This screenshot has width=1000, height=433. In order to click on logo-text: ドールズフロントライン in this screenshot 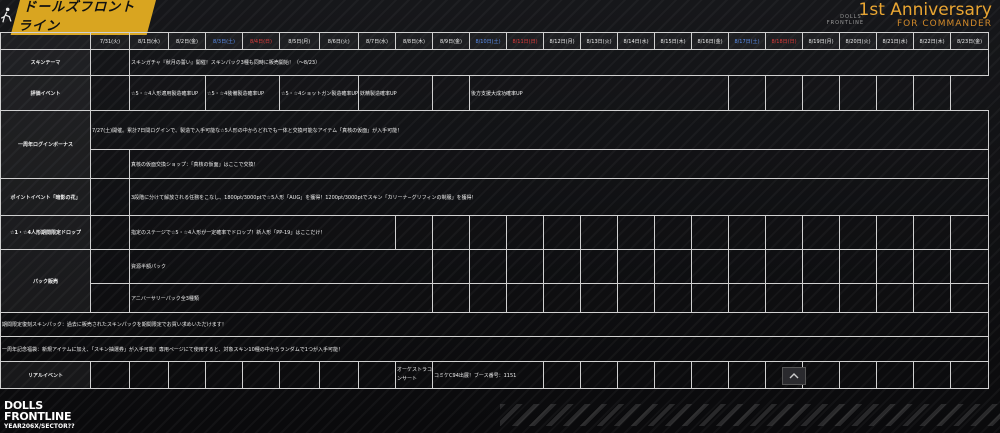, I will do `click(84, 17)`.